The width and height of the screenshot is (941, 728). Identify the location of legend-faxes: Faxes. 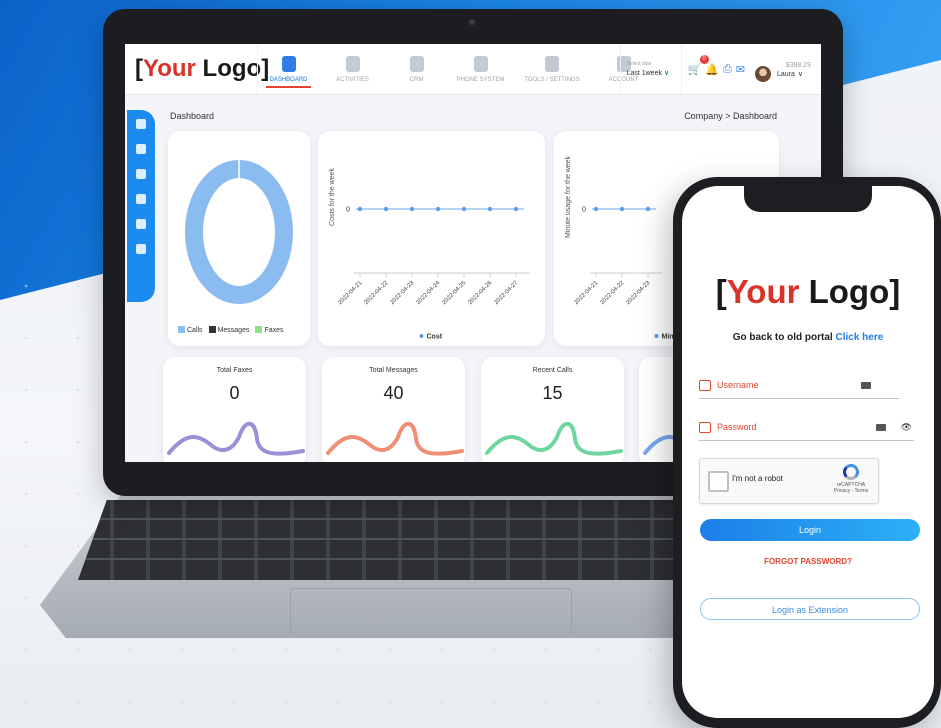
(269, 330).